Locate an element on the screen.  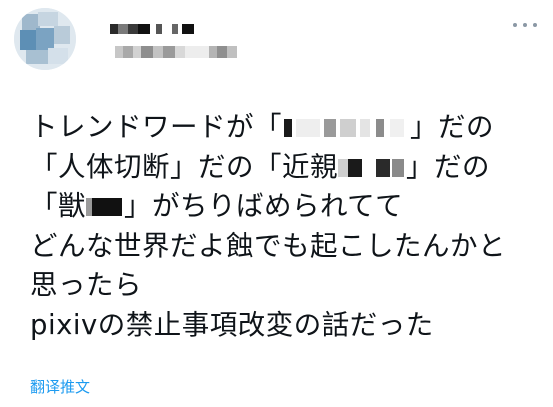
avatar is located at coordinates (45, 39).